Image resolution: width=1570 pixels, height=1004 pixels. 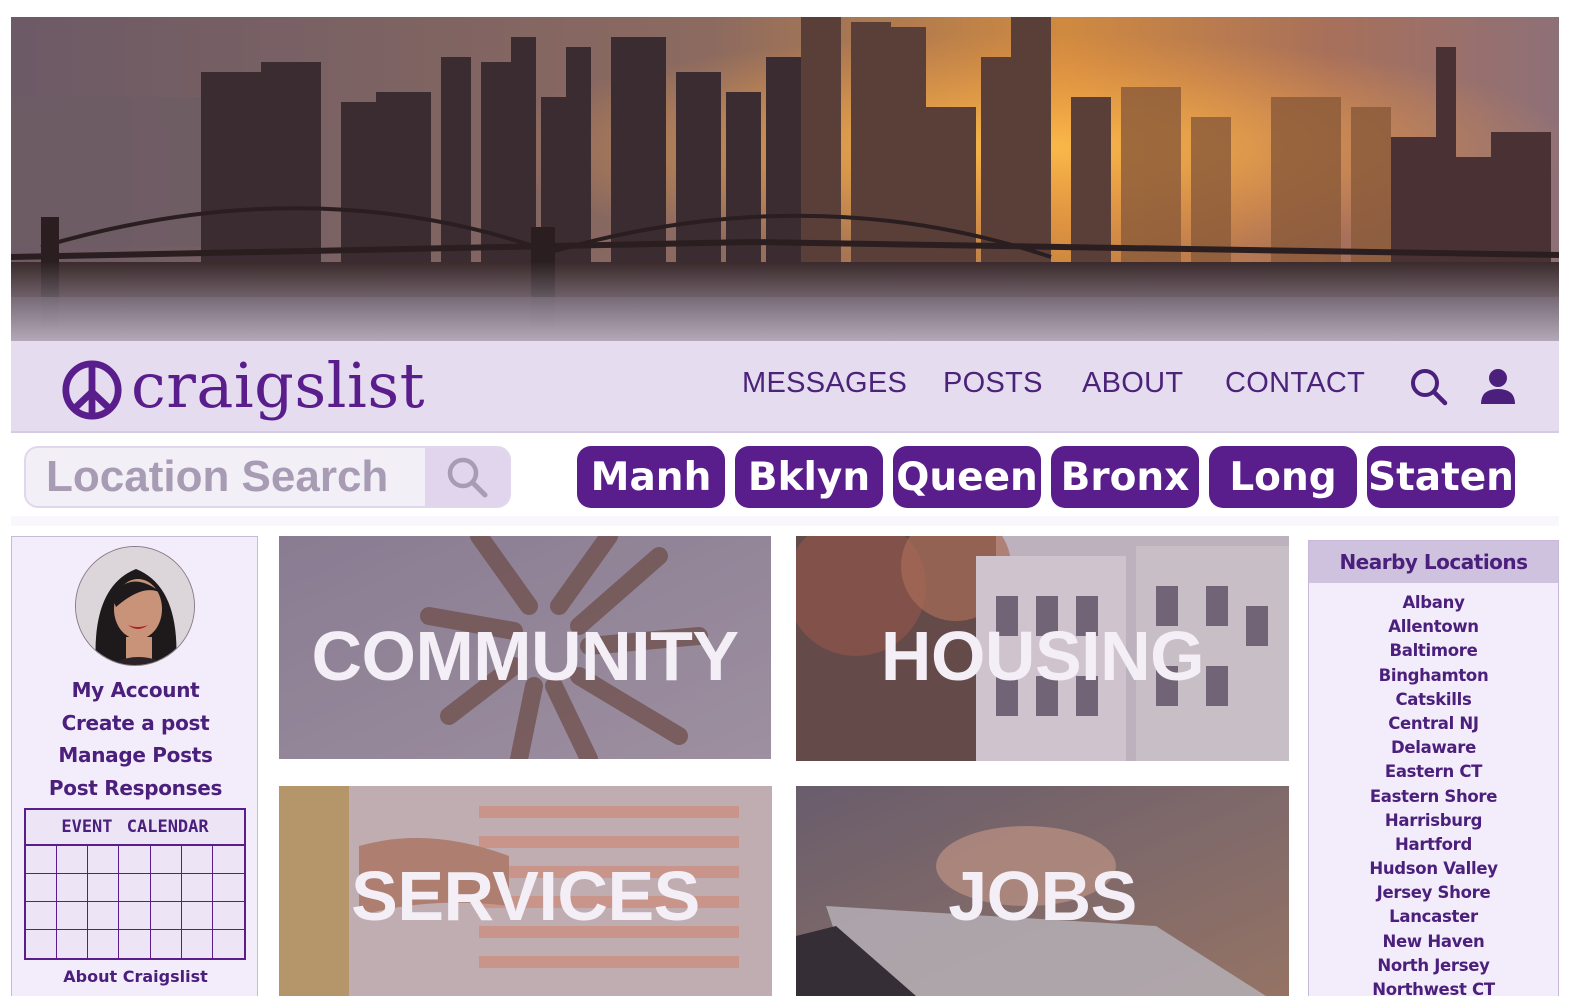 I want to click on nearby-location-link: Hudson Valley, so click(x=1433, y=869).